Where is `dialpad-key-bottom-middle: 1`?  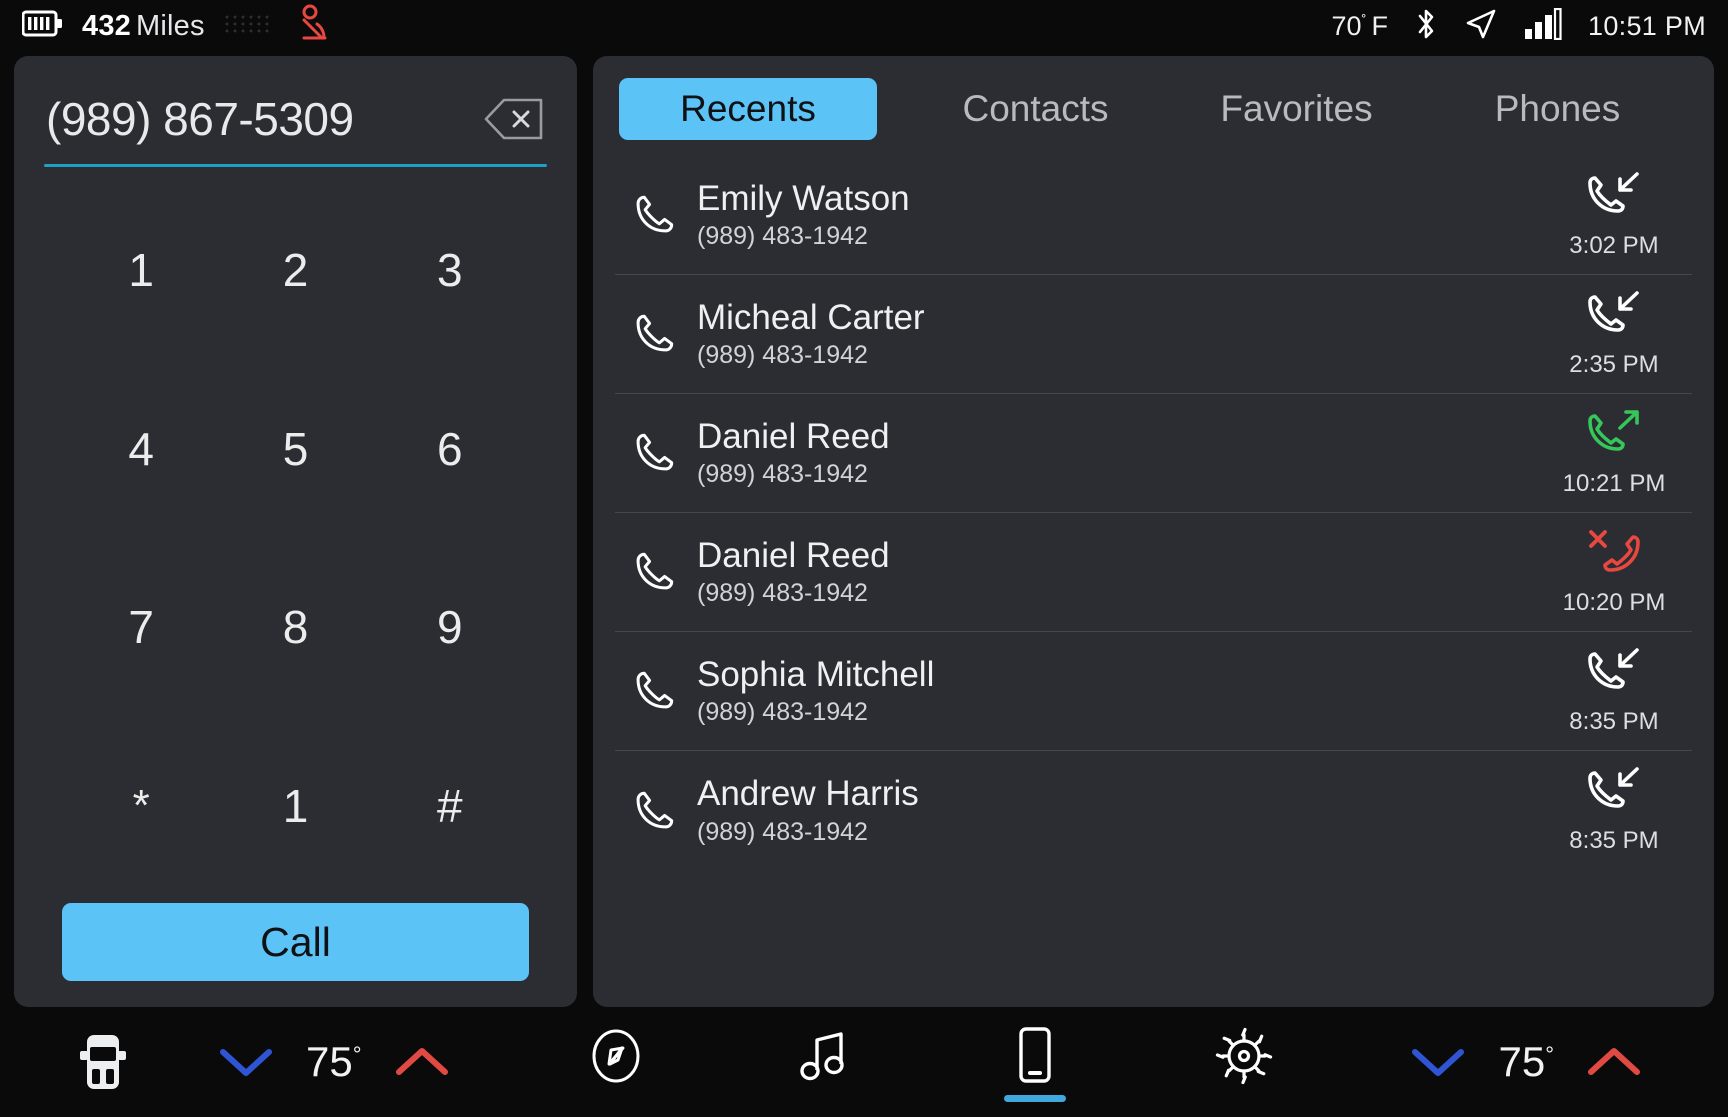 dialpad-key-bottom-middle: 1 is located at coordinates (295, 806).